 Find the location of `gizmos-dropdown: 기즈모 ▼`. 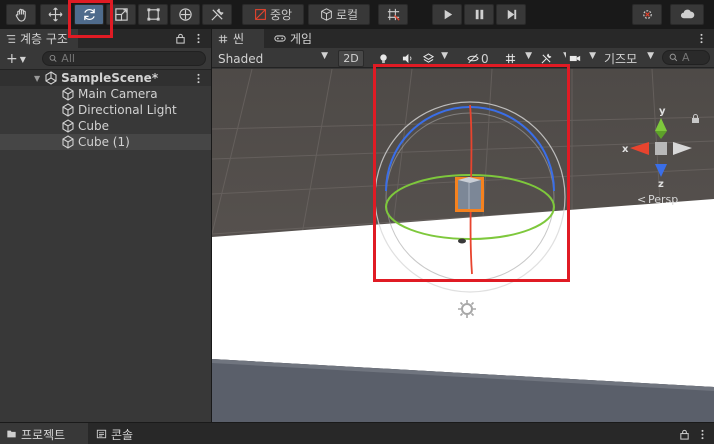

gizmos-dropdown: 기즈모 ▼ is located at coordinates (629, 58).